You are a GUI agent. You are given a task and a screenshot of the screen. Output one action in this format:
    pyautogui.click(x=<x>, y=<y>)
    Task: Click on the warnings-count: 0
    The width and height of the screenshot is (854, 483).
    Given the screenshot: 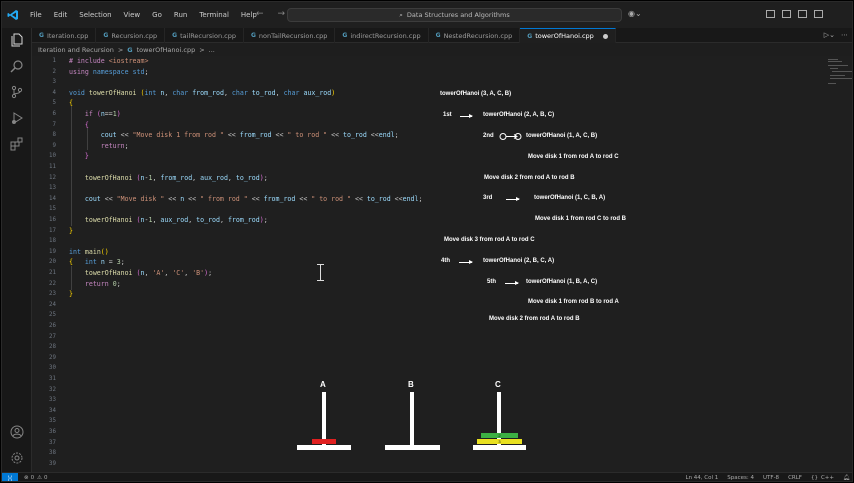 What is the action you would take?
    pyautogui.click(x=46, y=478)
    